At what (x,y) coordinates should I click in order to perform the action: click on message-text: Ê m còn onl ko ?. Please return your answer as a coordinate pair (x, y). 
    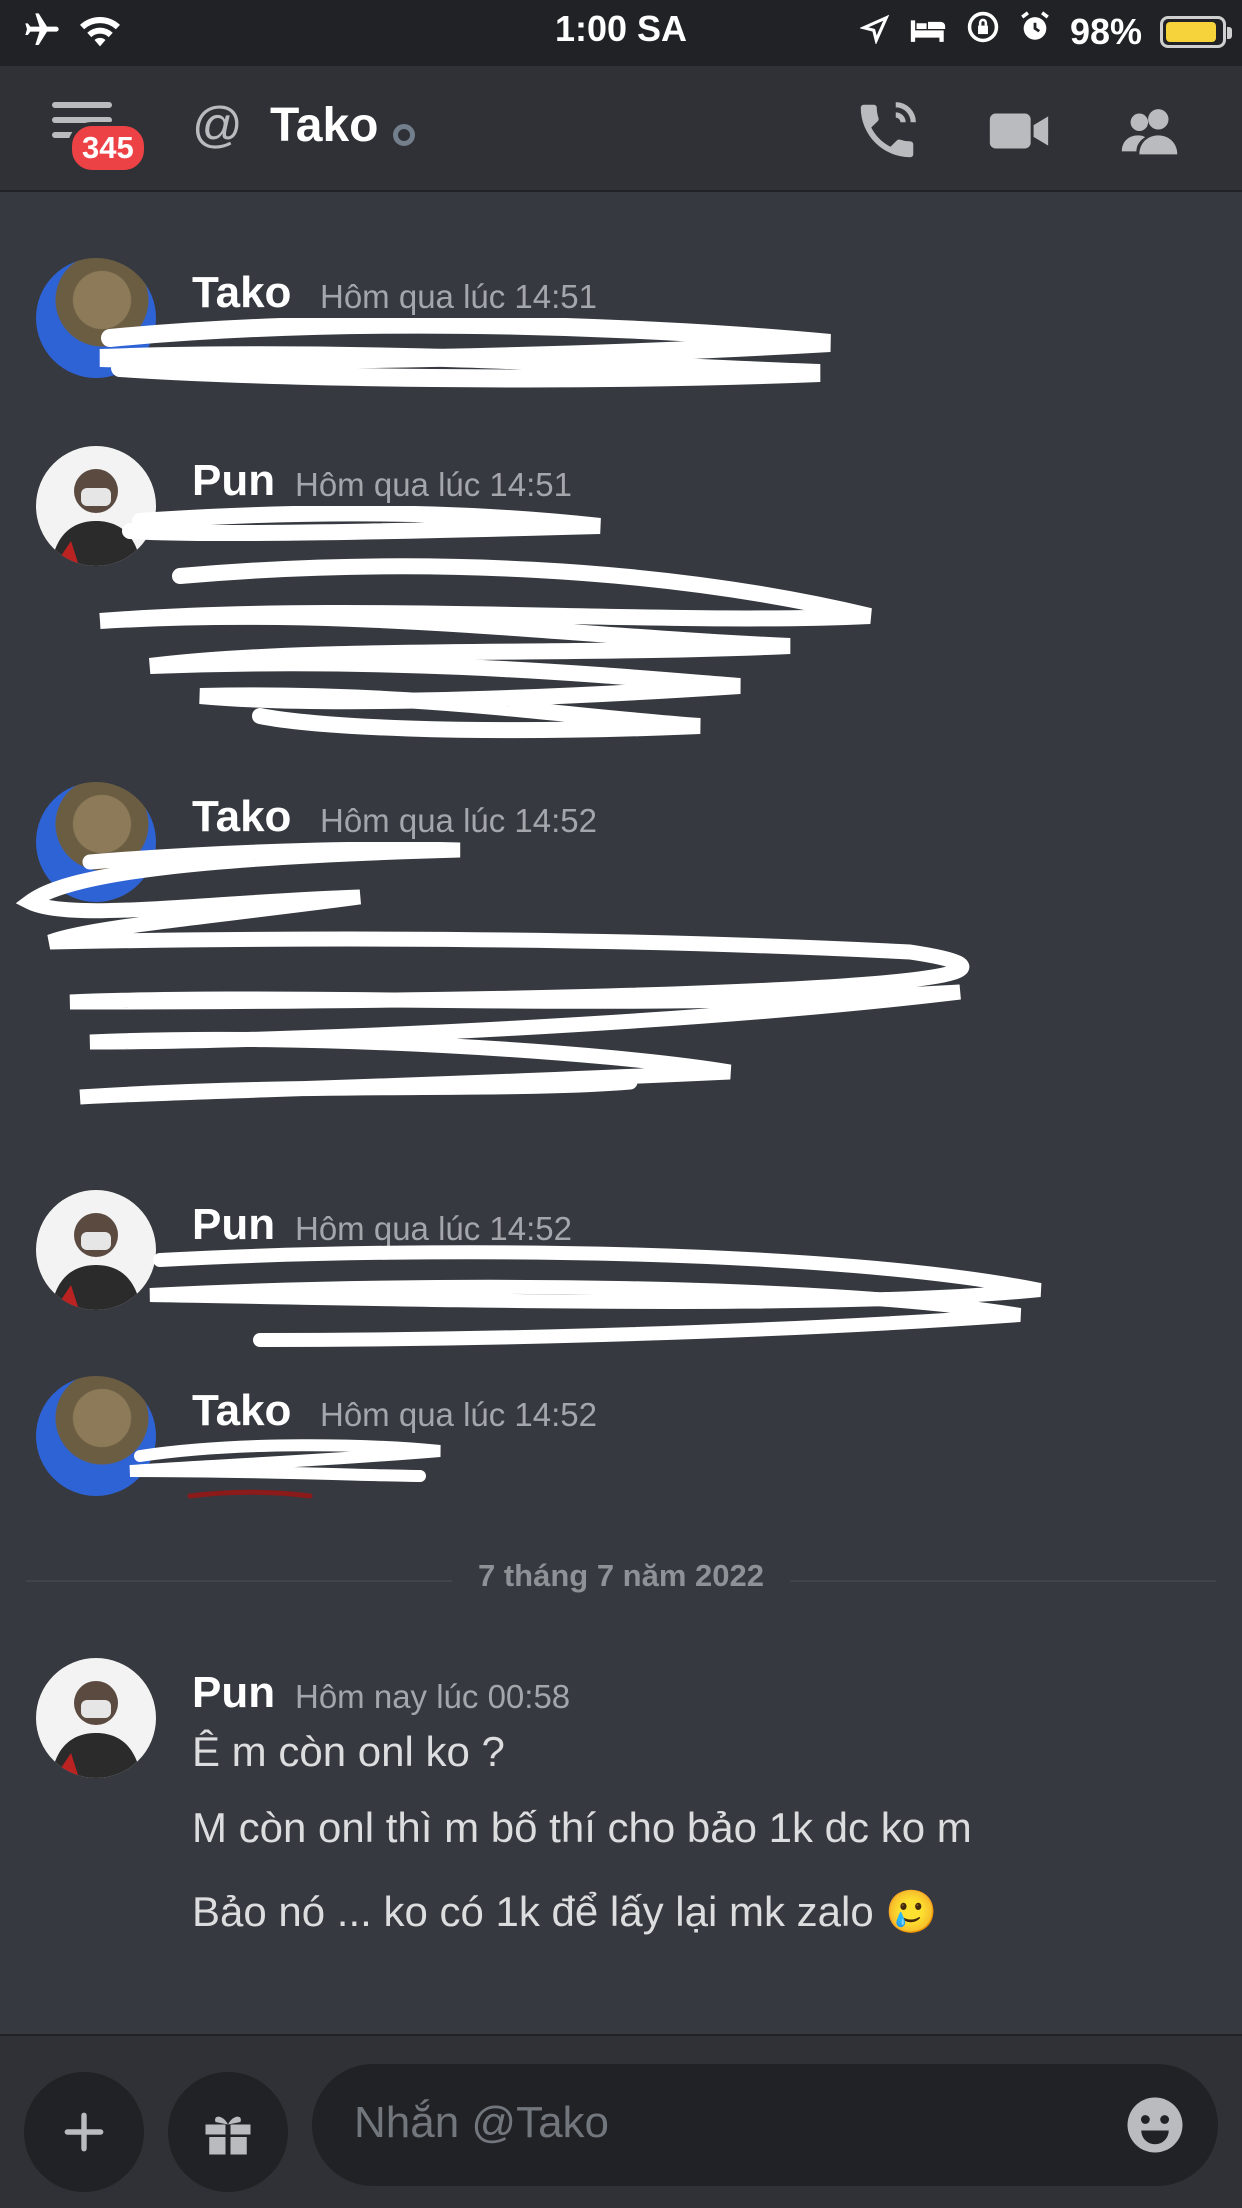
    Looking at the image, I should click on (348, 1751).